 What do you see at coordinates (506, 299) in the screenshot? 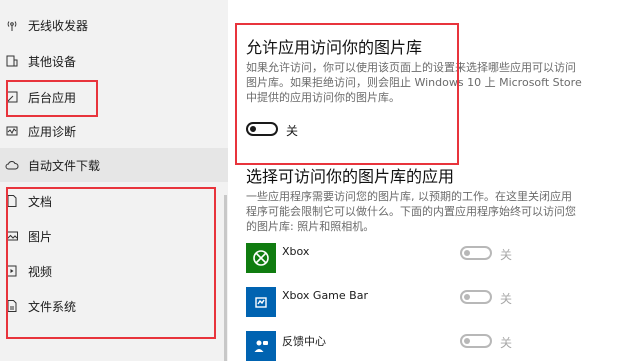
I see `xbox-game-bar-toggle-state: 关` at bounding box center [506, 299].